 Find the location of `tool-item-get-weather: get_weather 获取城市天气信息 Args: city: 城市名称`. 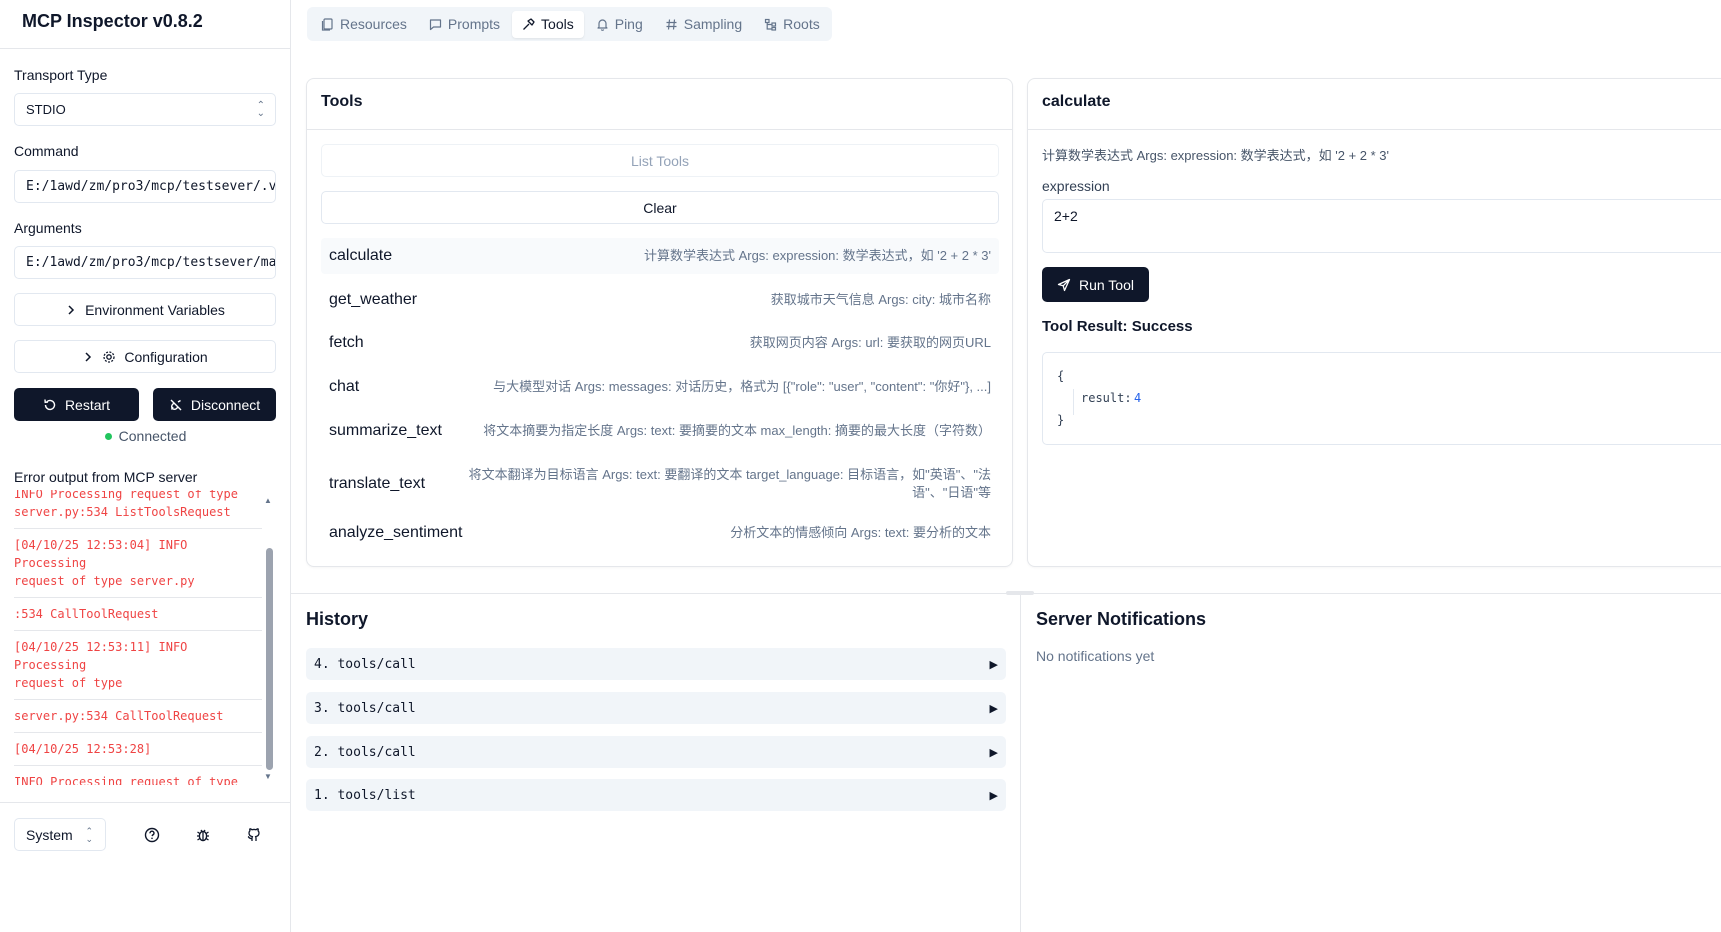

tool-item-get-weather: get_weather 获取城市天气信息 Args: city: 城市名称 is located at coordinates (660, 300).